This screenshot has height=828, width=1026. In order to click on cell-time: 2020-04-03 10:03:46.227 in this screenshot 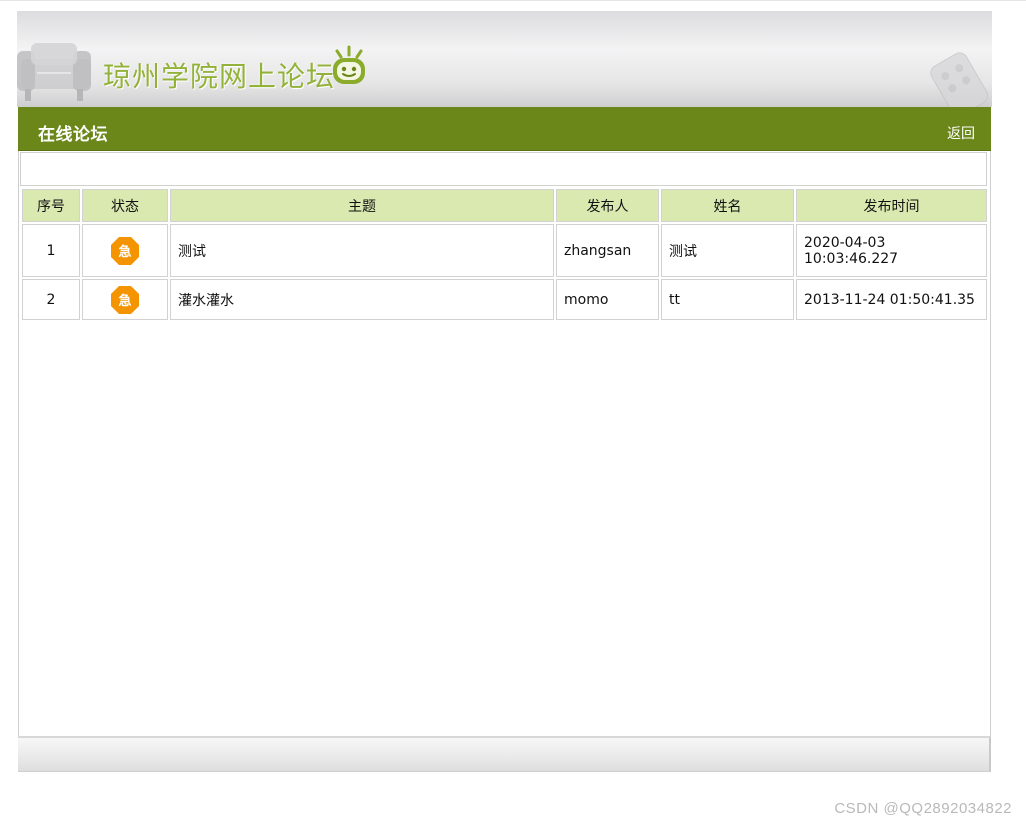, I will do `click(891, 250)`.